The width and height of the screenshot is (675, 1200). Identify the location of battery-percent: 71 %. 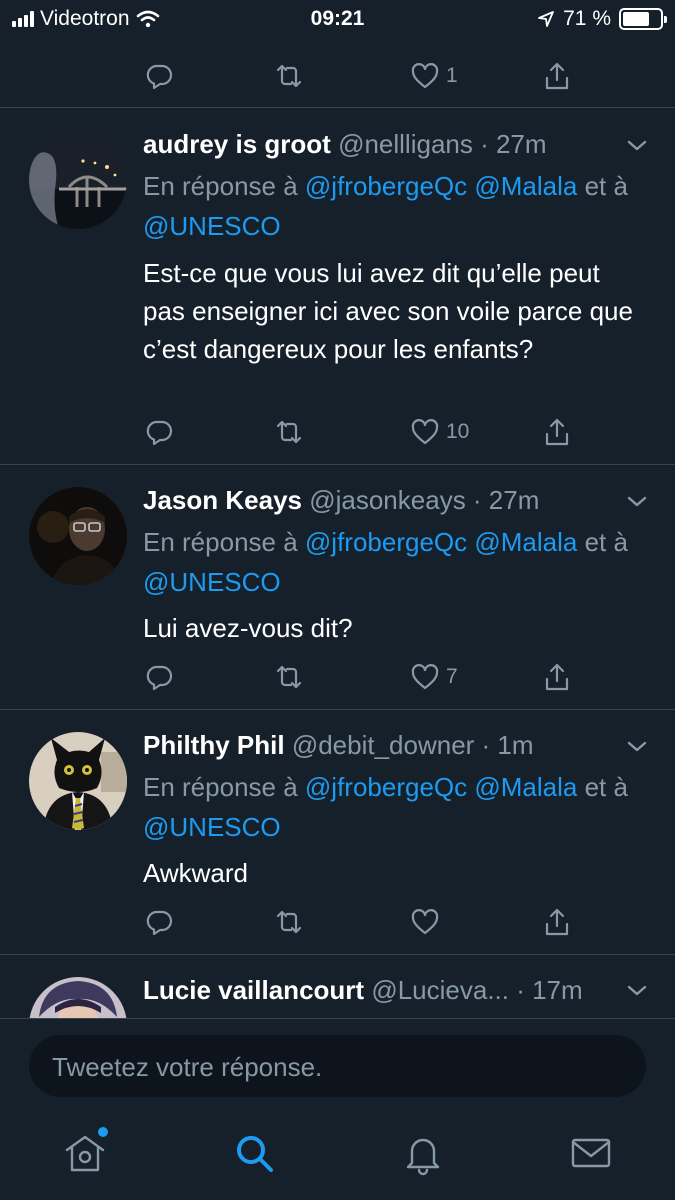
(587, 18).